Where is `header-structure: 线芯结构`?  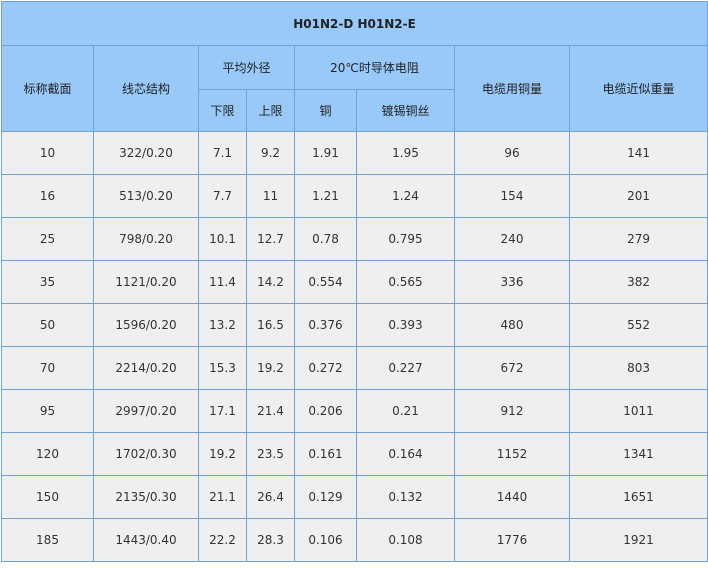 header-structure: 线芯结构 is located at coordinates (146, 88).